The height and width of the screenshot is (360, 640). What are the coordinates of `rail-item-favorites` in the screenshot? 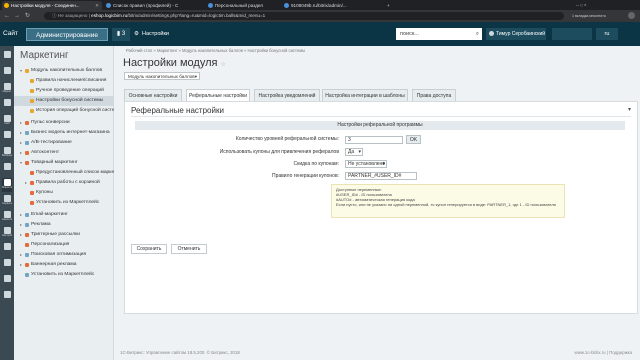 It's located at (7, 281).